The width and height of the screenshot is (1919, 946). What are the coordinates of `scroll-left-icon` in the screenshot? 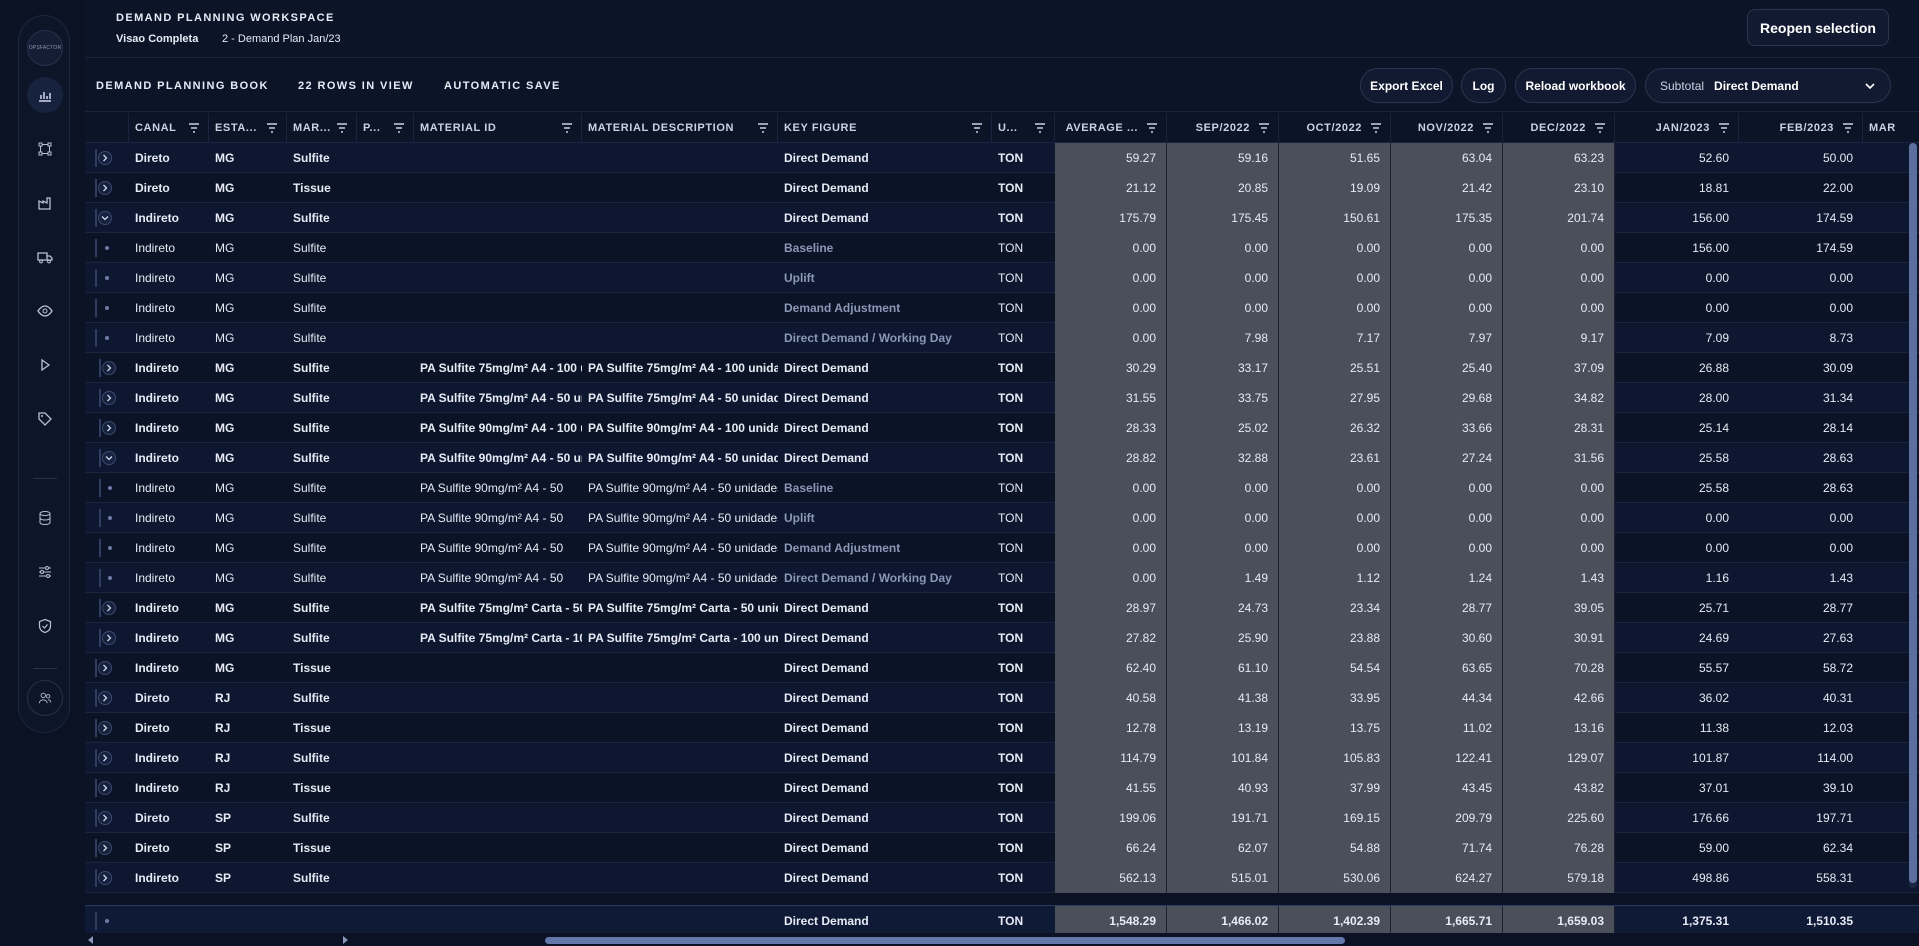 It's located at (91, 940).